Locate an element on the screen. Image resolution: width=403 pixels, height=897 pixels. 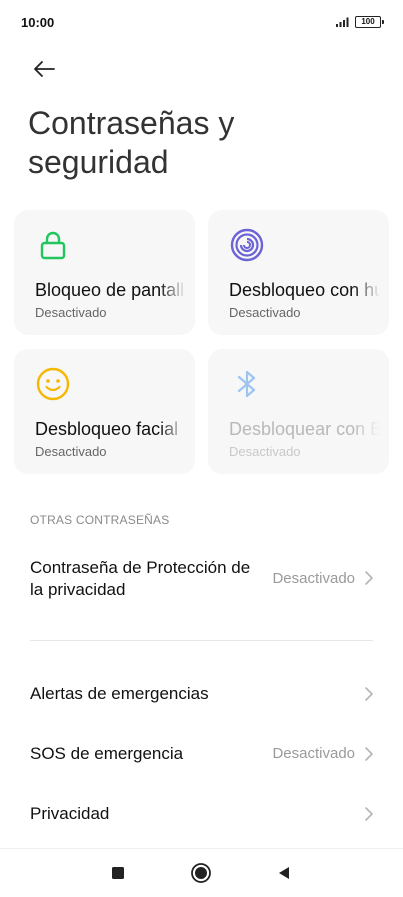
arrow-left-icon is located at coordinates (44, 69).